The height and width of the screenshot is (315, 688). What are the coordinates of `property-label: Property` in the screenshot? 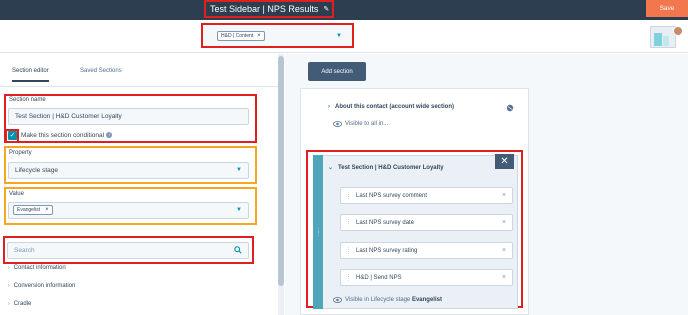 It's located at (20, 153).